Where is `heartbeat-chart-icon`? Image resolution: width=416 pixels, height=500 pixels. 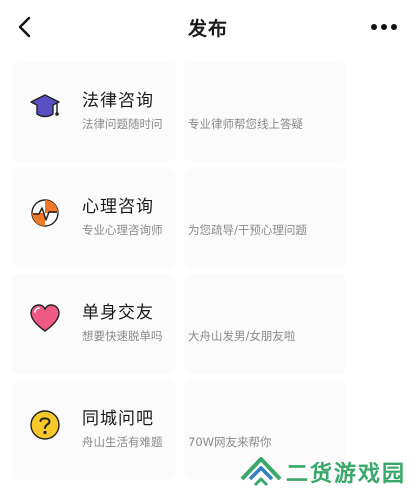
heartbeat-chart-icon is located at coordinates (45, 213).